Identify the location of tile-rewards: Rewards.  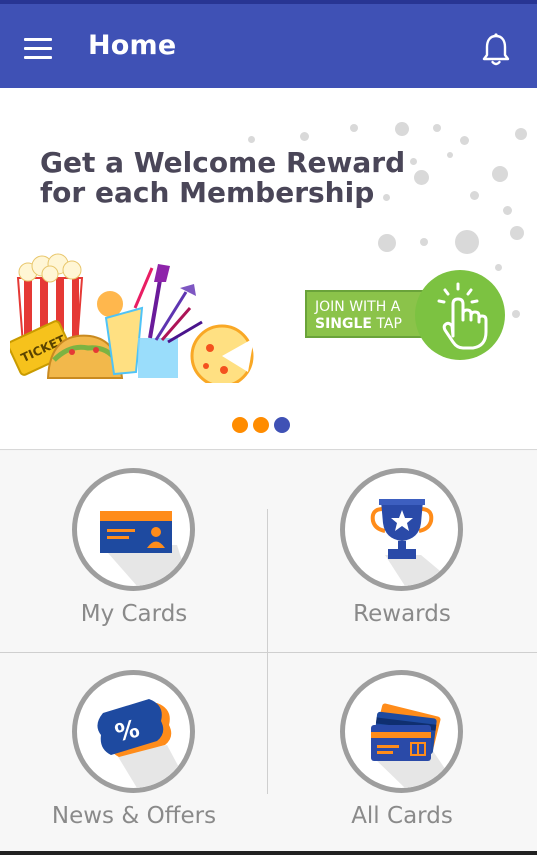
(402, 552).